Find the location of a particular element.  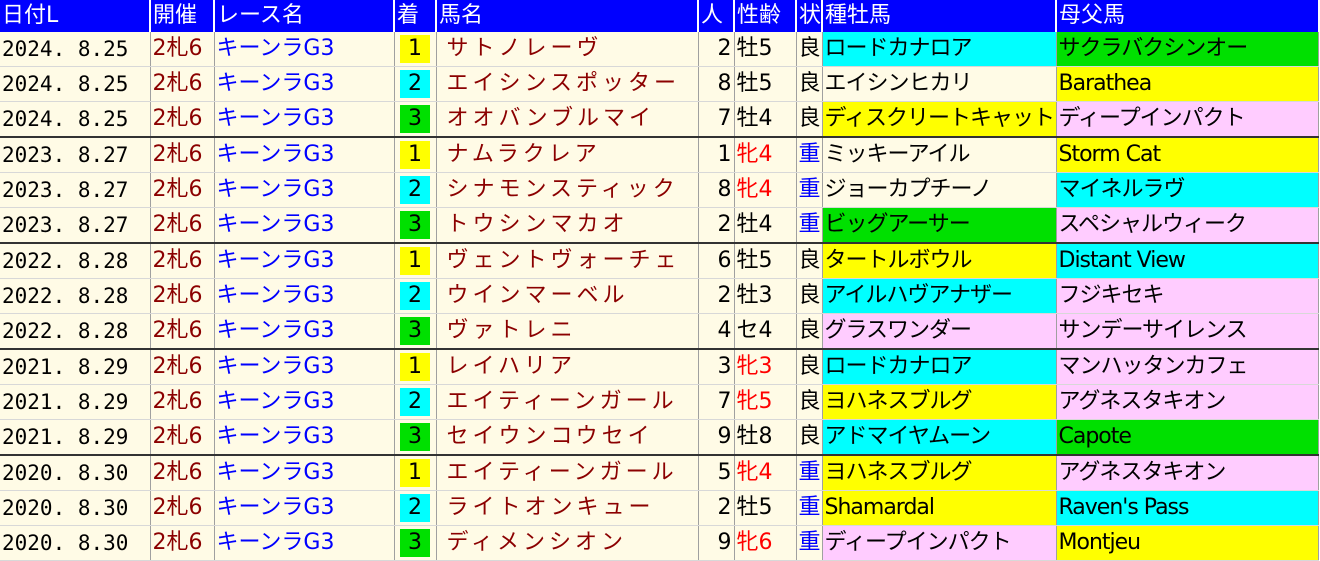

sire-name: タートルボウル is located at coordinates (939, 261).